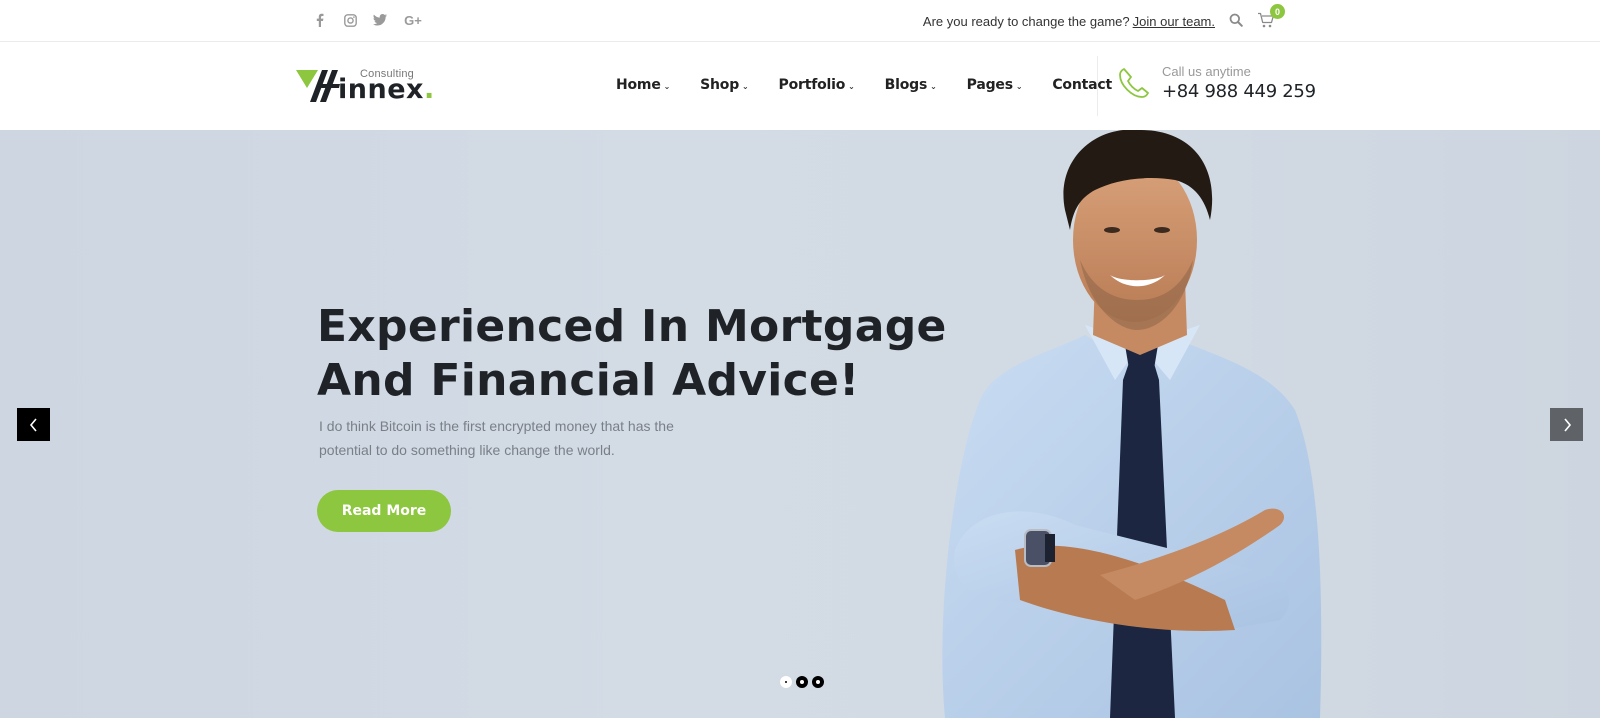  Describe the element at coordinates (413, 20) in the screenshot. I see `google-plus-icon: G+` at that location.